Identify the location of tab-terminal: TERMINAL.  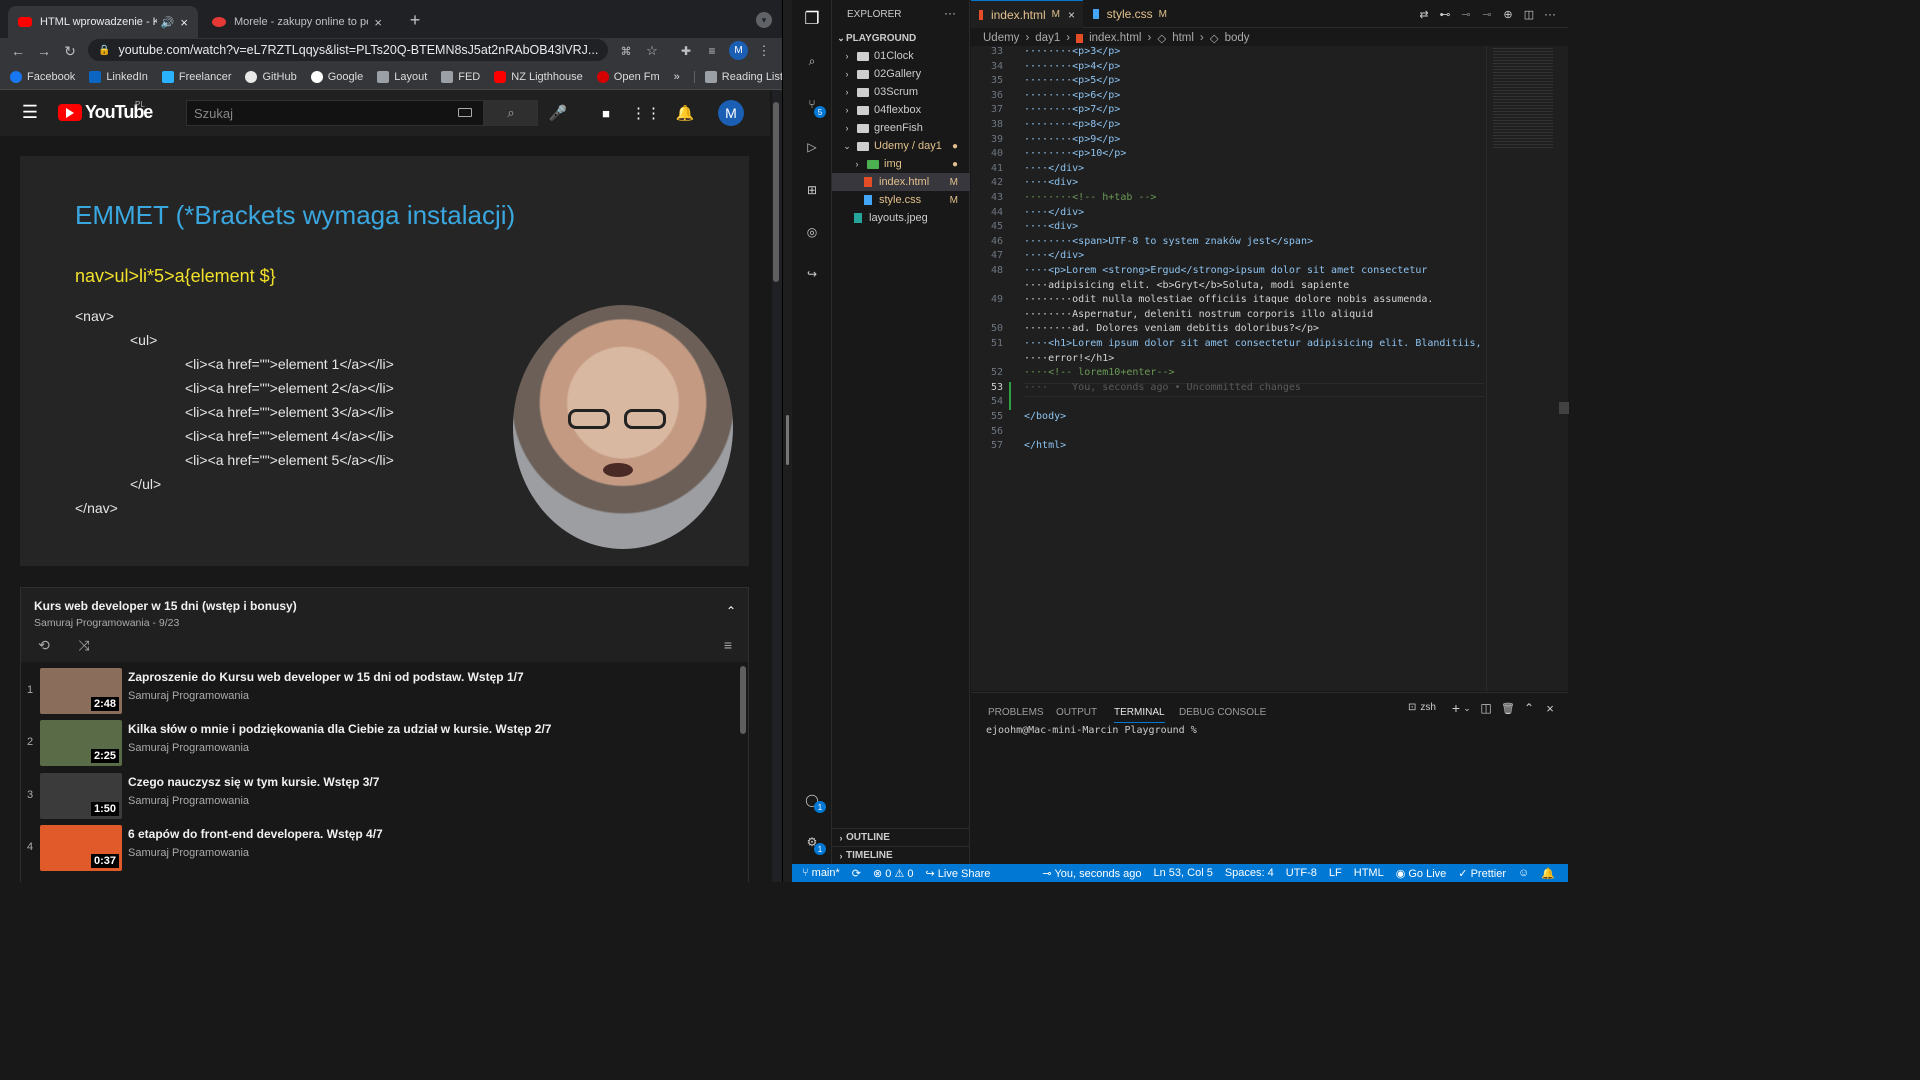
(1139, 715).